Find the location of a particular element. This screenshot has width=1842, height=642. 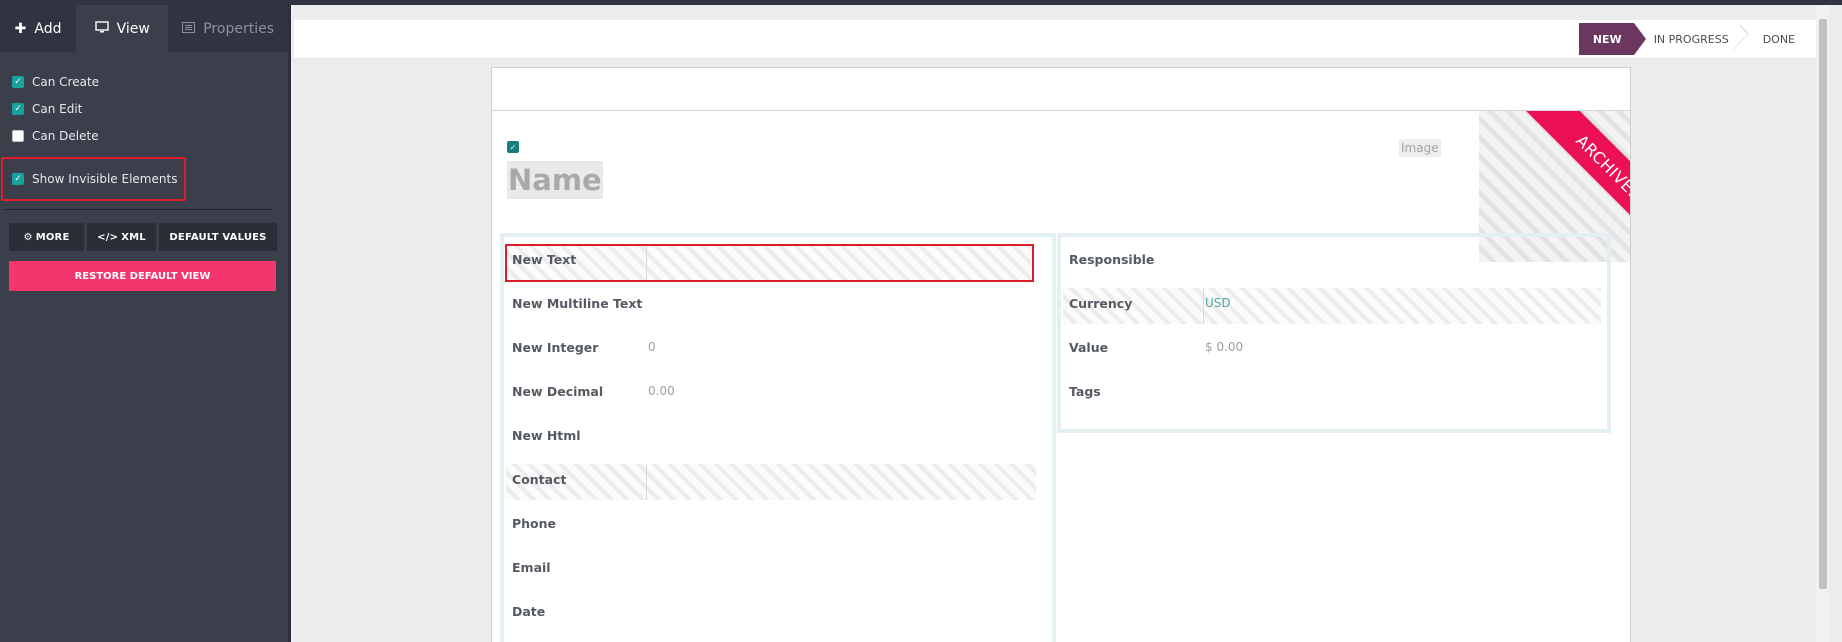

field-new-integer: New Integer 0 is located at coordinates (778, 347).